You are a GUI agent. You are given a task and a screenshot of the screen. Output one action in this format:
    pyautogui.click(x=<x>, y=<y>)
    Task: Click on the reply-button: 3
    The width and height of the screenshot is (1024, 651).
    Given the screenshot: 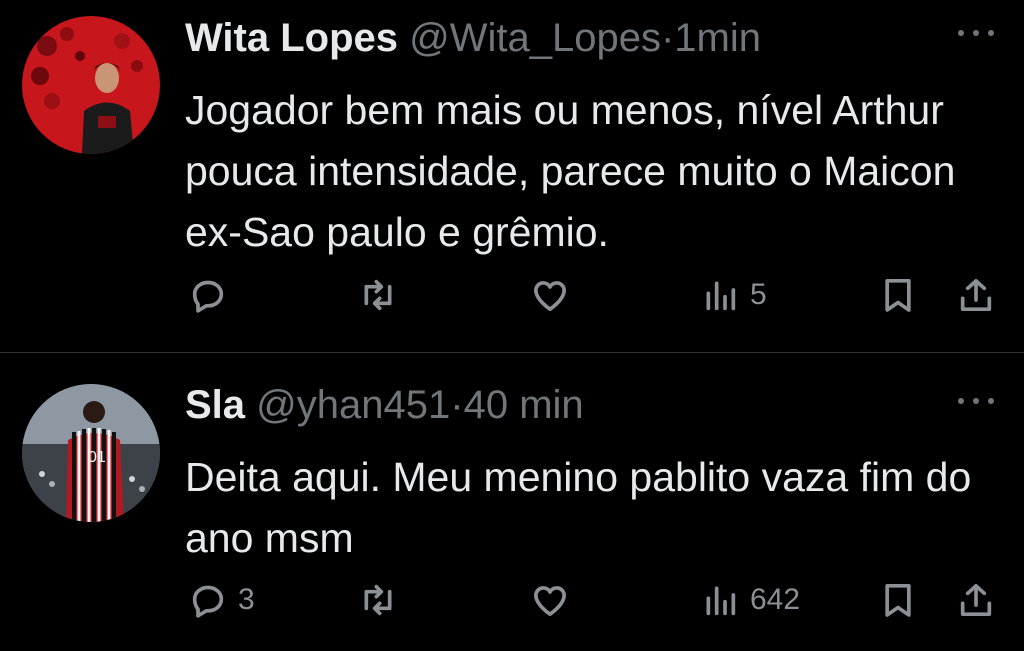 What is the action you would take?
    pyautogui.click(x=221, y=600)
    